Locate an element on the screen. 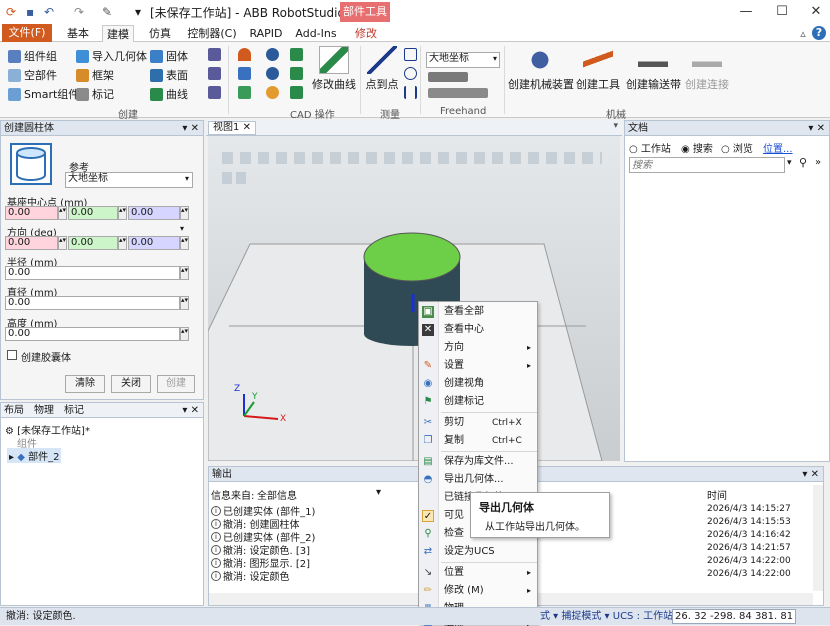  tab-simulation: 仿真 is located at coordinates (160, 33).